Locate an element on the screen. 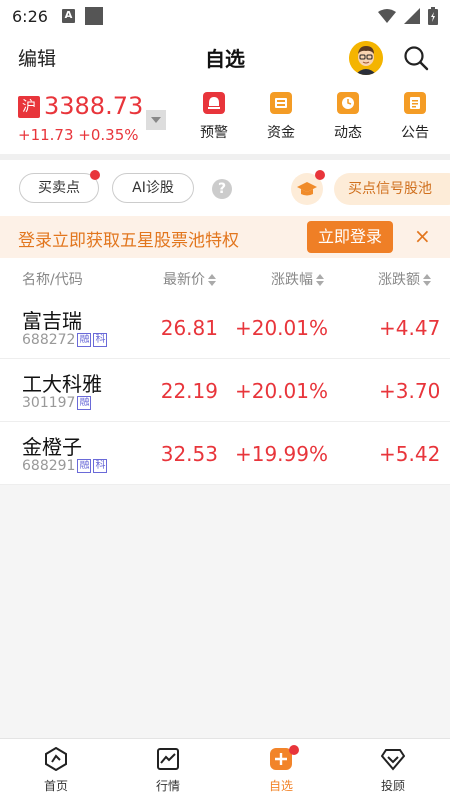  search-icon is located at coordinates (416, 58).